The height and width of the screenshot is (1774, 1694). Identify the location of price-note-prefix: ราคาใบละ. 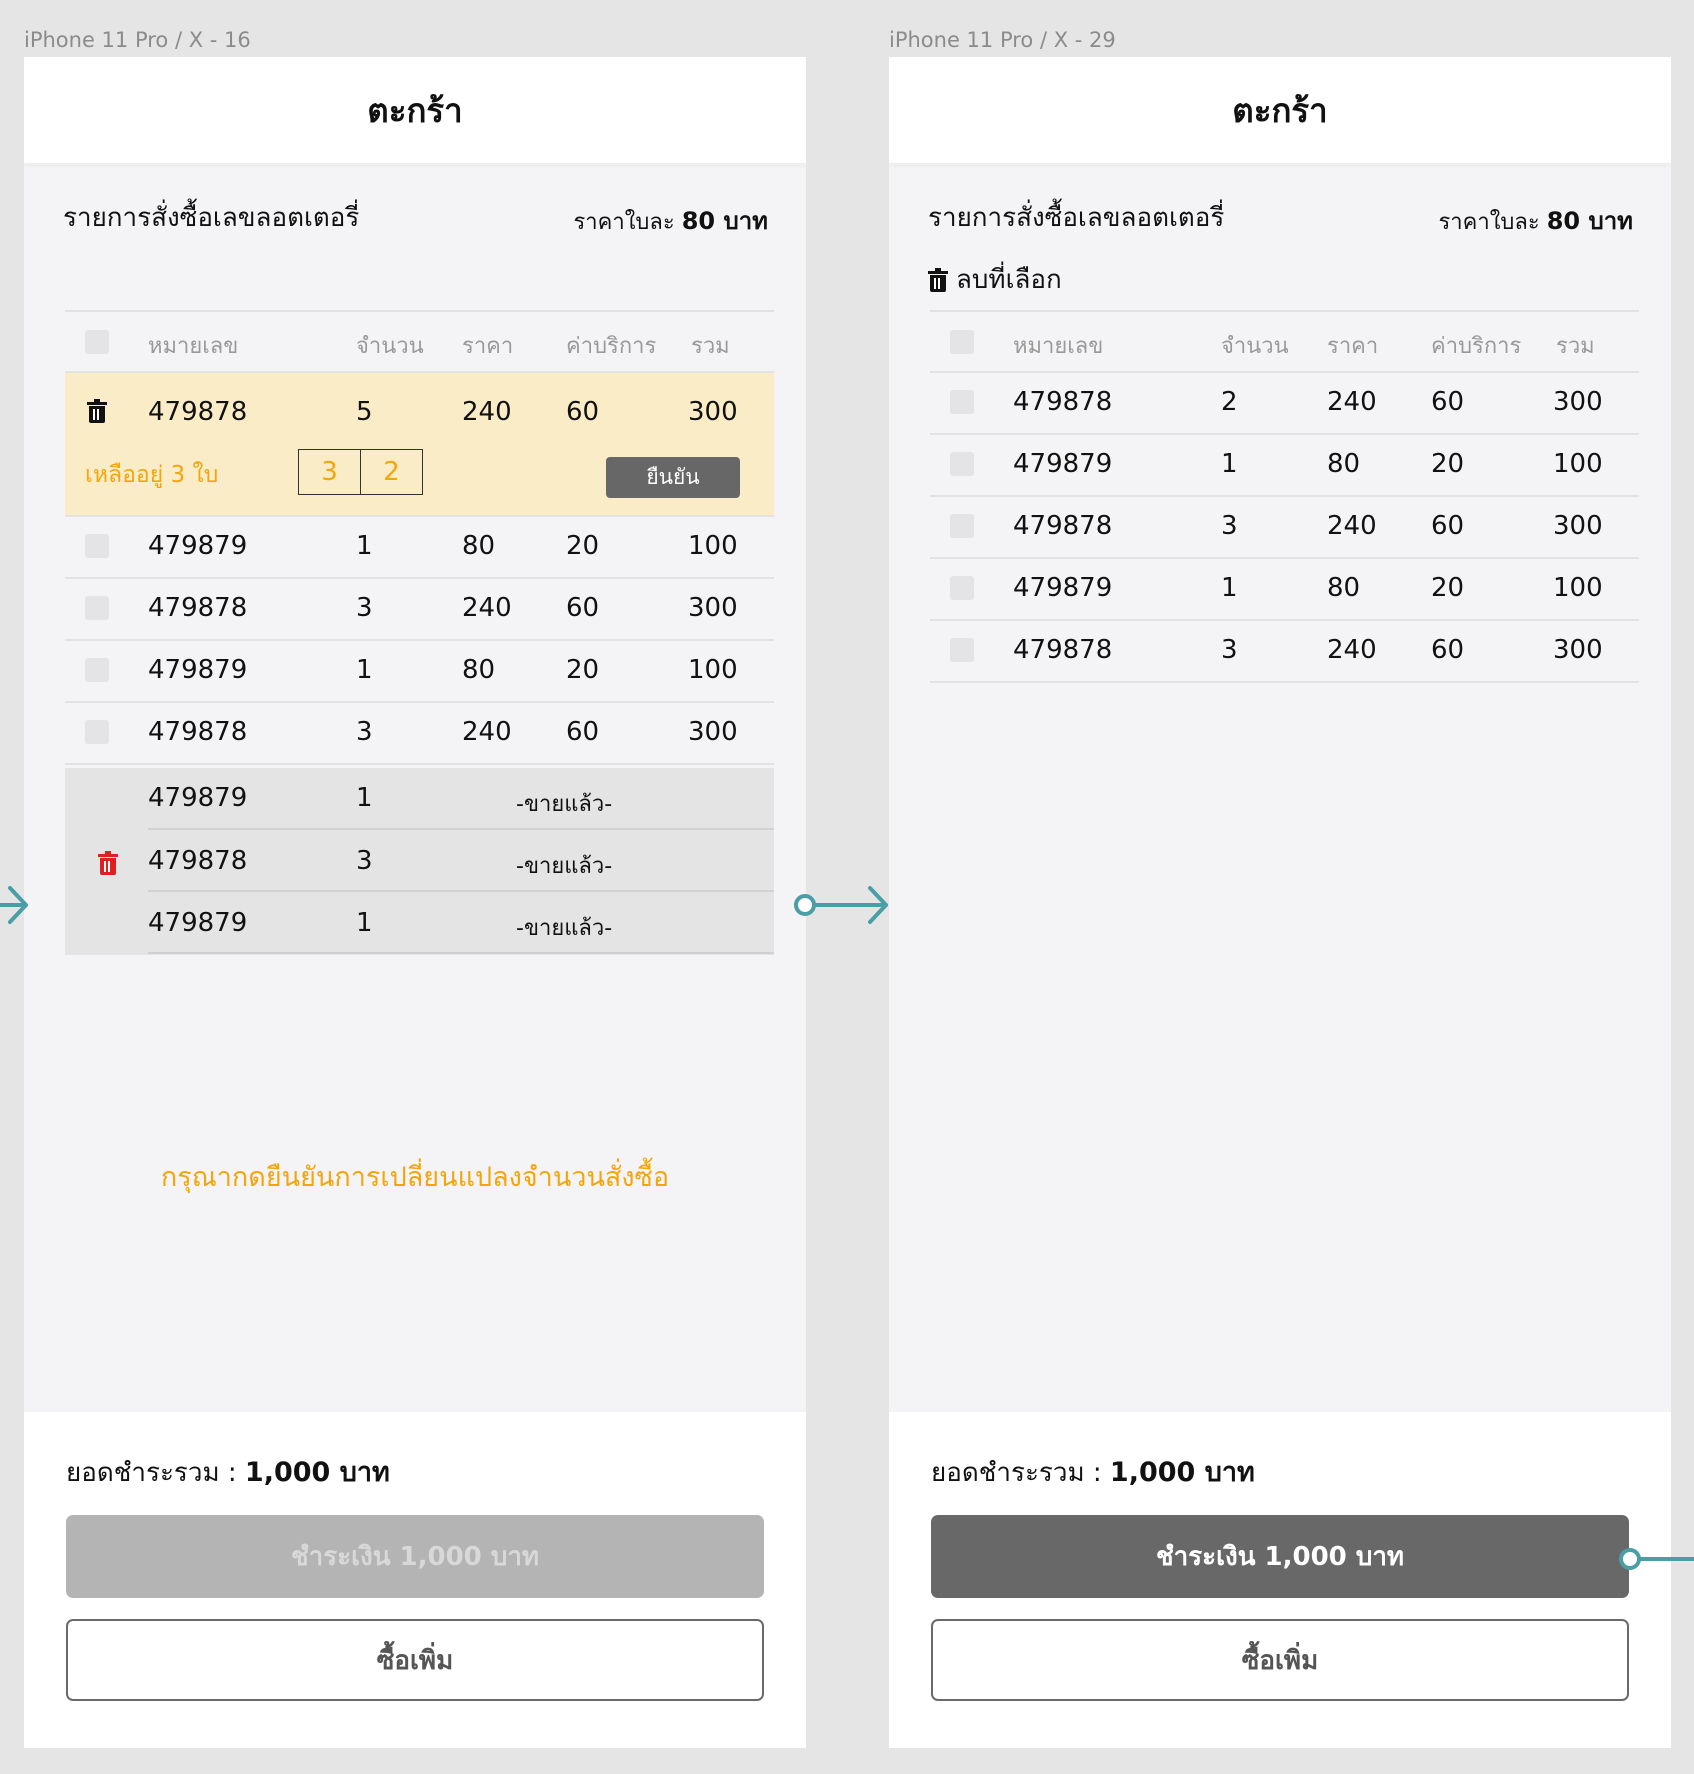
(1489, 222).